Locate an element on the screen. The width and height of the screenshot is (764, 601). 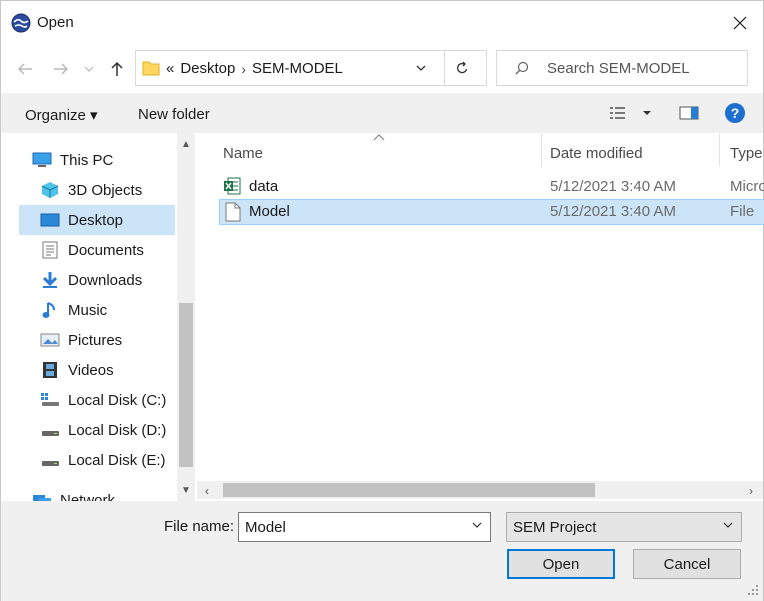
column-header-name: Name is located at coordinates (243, 160).